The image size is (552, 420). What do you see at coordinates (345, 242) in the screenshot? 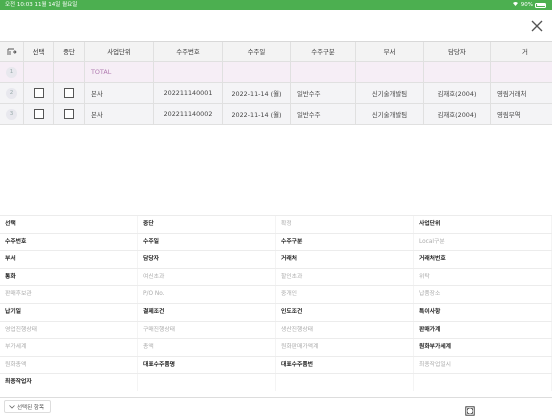
I see `field-option: 수주구분` at bounding box center [345, 242].